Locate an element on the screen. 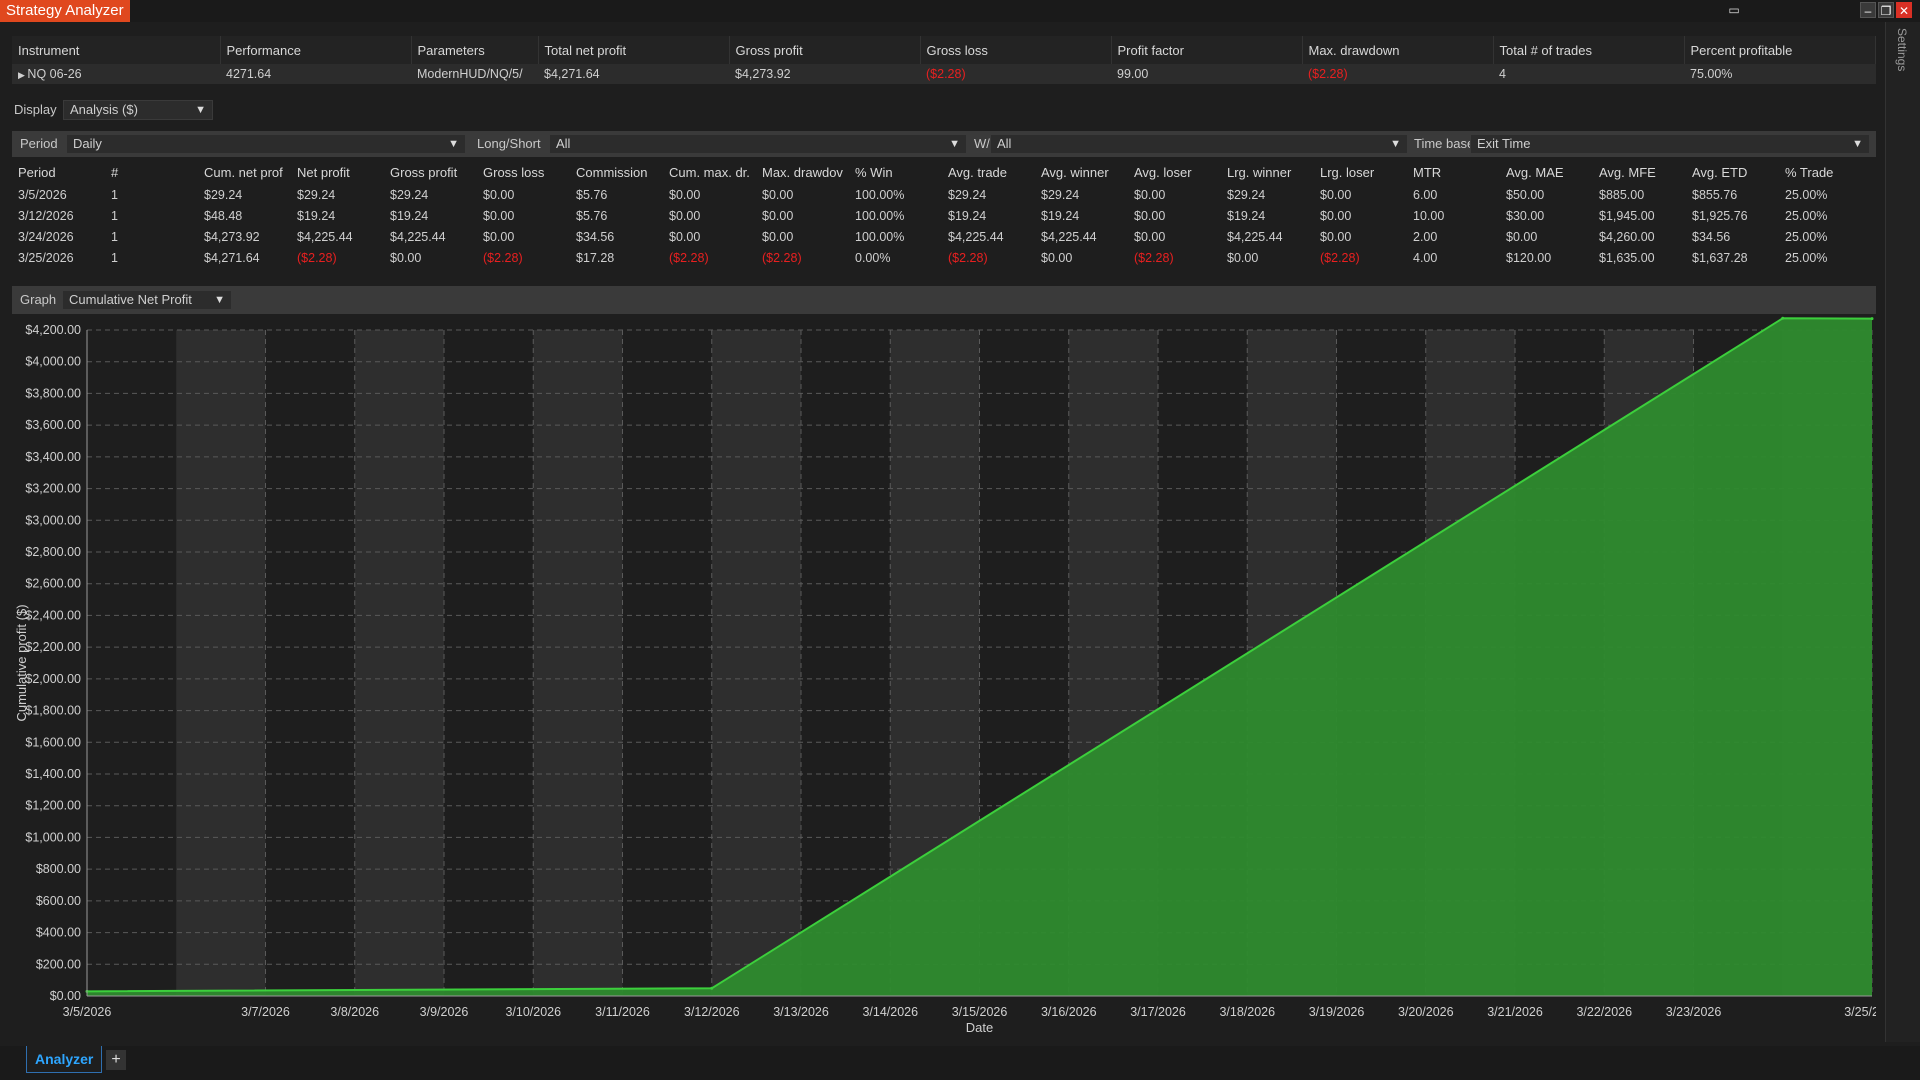 This screenshot has width=1920, height=1080. period-col-header: Avg. winner is located at coordinates (1081, 172).